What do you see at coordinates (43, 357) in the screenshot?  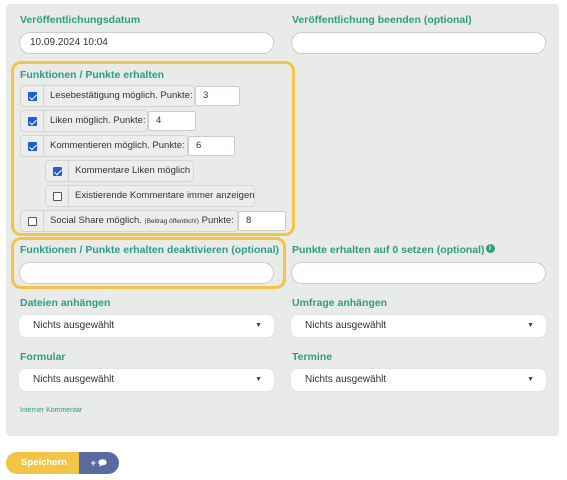 I see `form-label: Formular` at bounding box center [43, 357].